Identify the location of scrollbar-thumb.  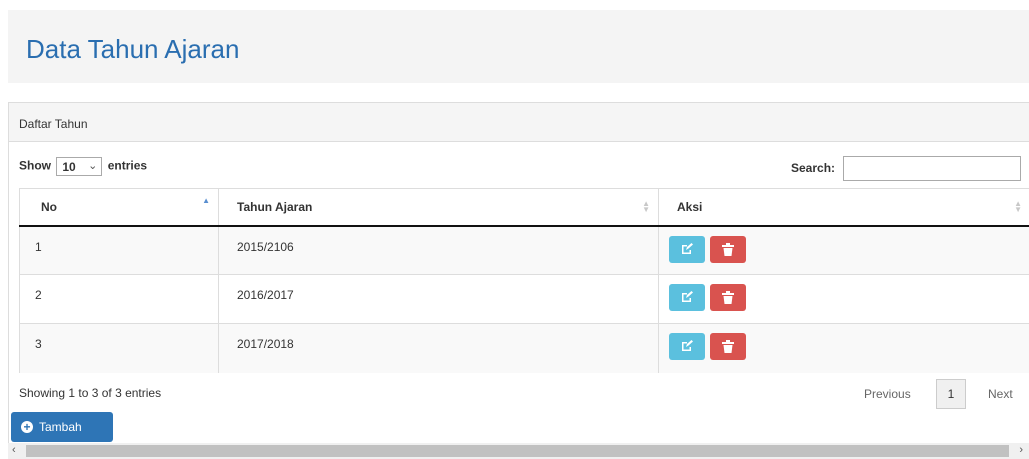
(517, 451).